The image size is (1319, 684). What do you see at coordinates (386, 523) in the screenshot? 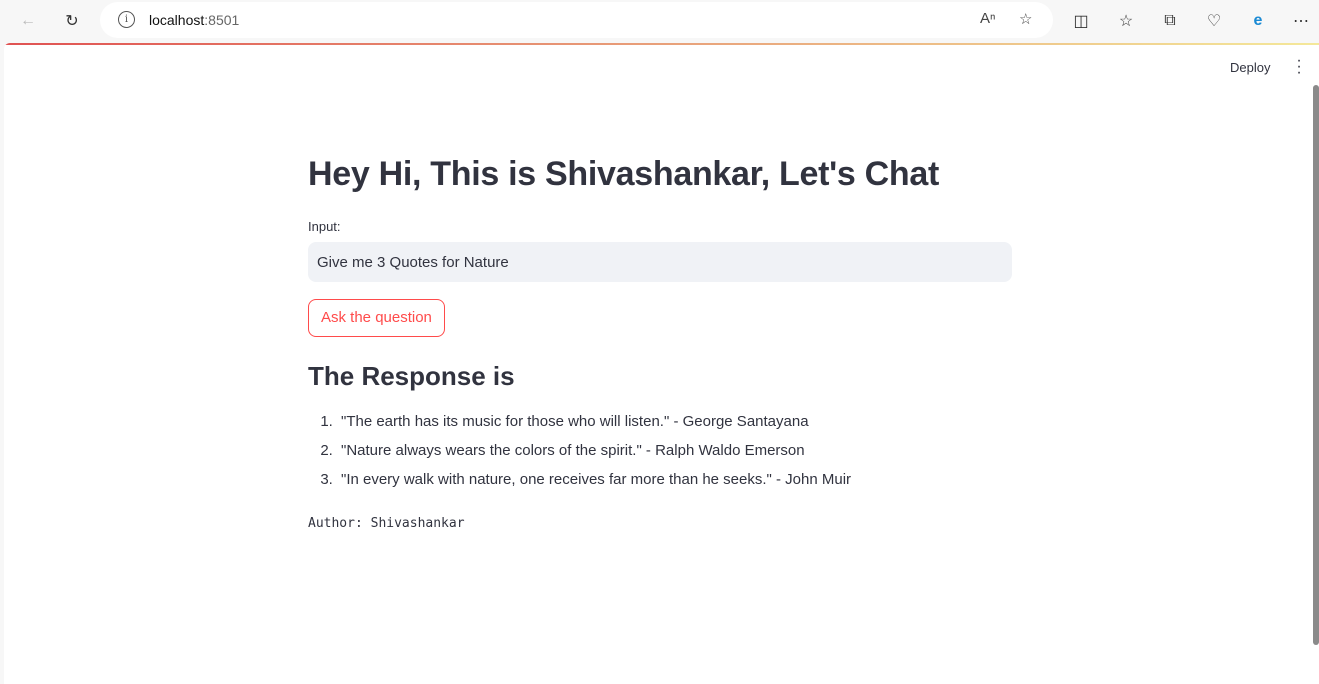
I see `author-code: Author: Shivashankar` at bounding box center [386, 523].